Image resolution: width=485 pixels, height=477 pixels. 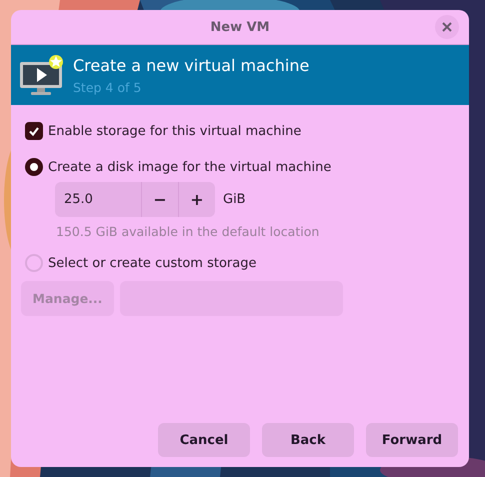 I want to click on step-indicator: Step 4 of 5, so click(x=107, y=87).